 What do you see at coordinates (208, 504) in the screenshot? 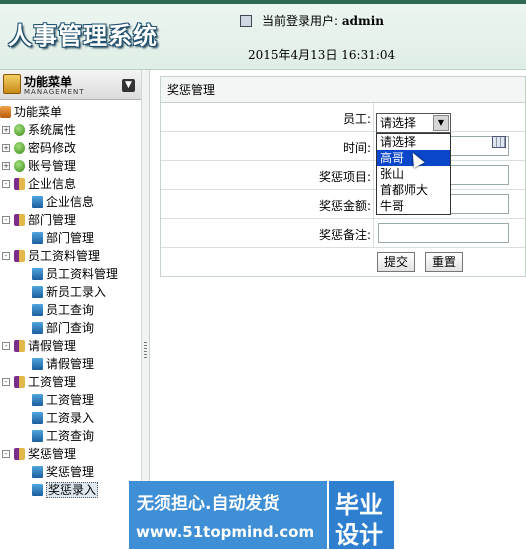
I see `watermark-line1: 无须担心.自动发货` at bounding box center [208, 504].